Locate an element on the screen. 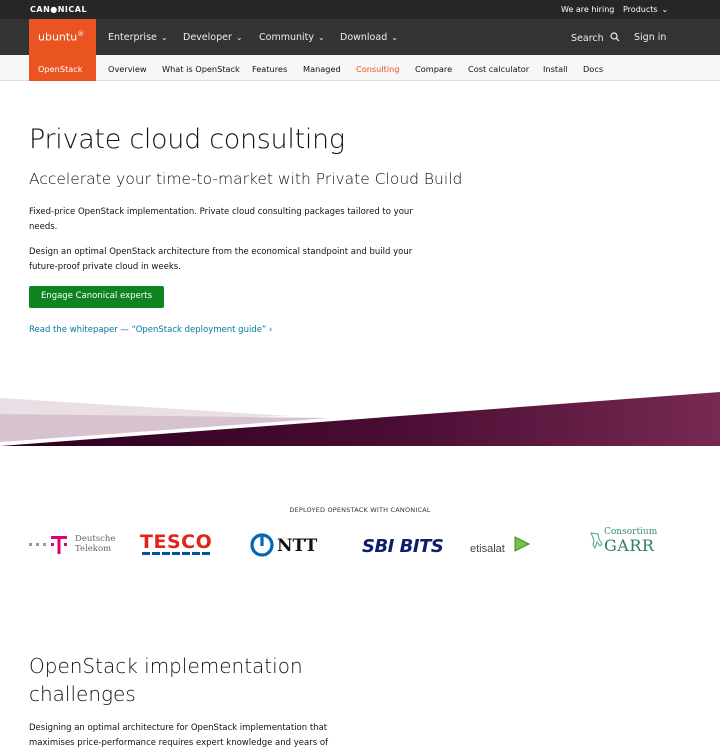 The width and height of the screenshot is (720, 751). subnav-item-install: Install is located at coordinates (555, 69).